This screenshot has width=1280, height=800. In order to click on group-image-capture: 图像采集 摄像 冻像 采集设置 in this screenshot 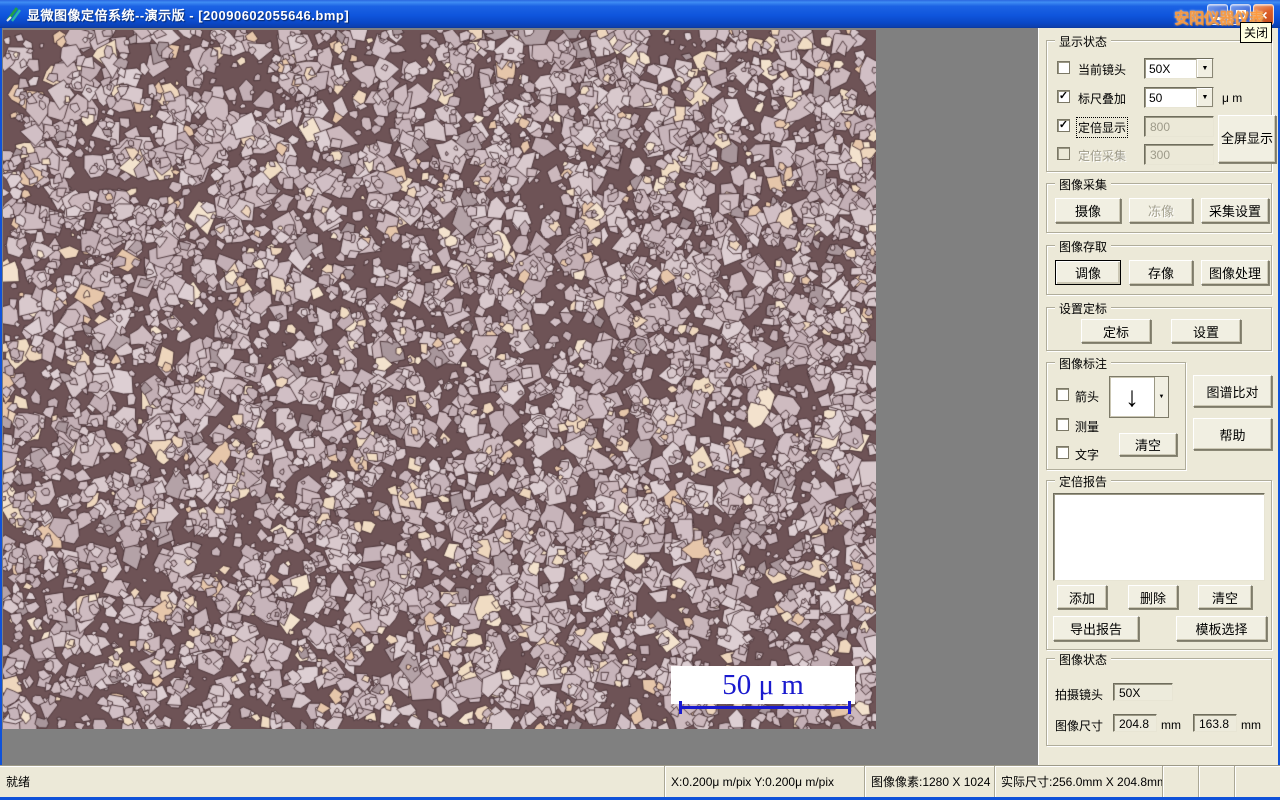, I will do `click(1159, 204)`.